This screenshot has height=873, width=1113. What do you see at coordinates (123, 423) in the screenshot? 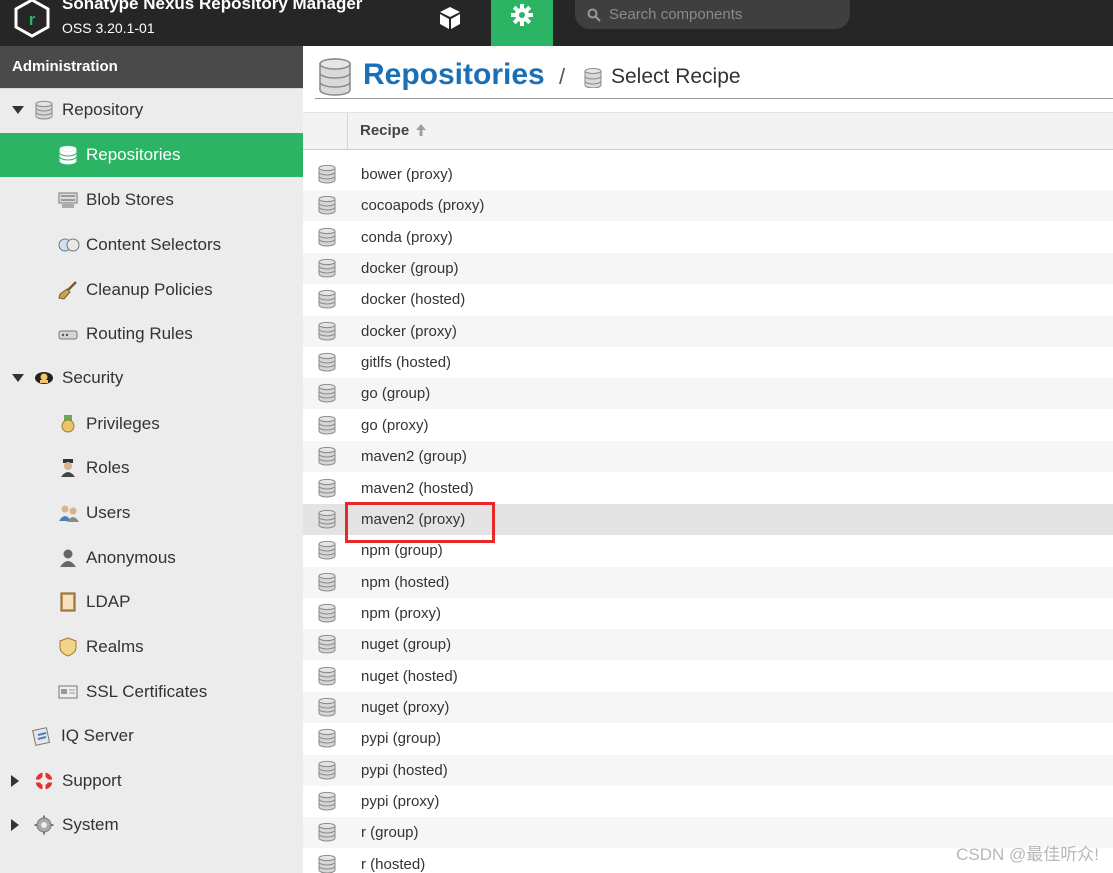
I see `sidebar-item-label: Privileges` at bounding box center [123, 423].